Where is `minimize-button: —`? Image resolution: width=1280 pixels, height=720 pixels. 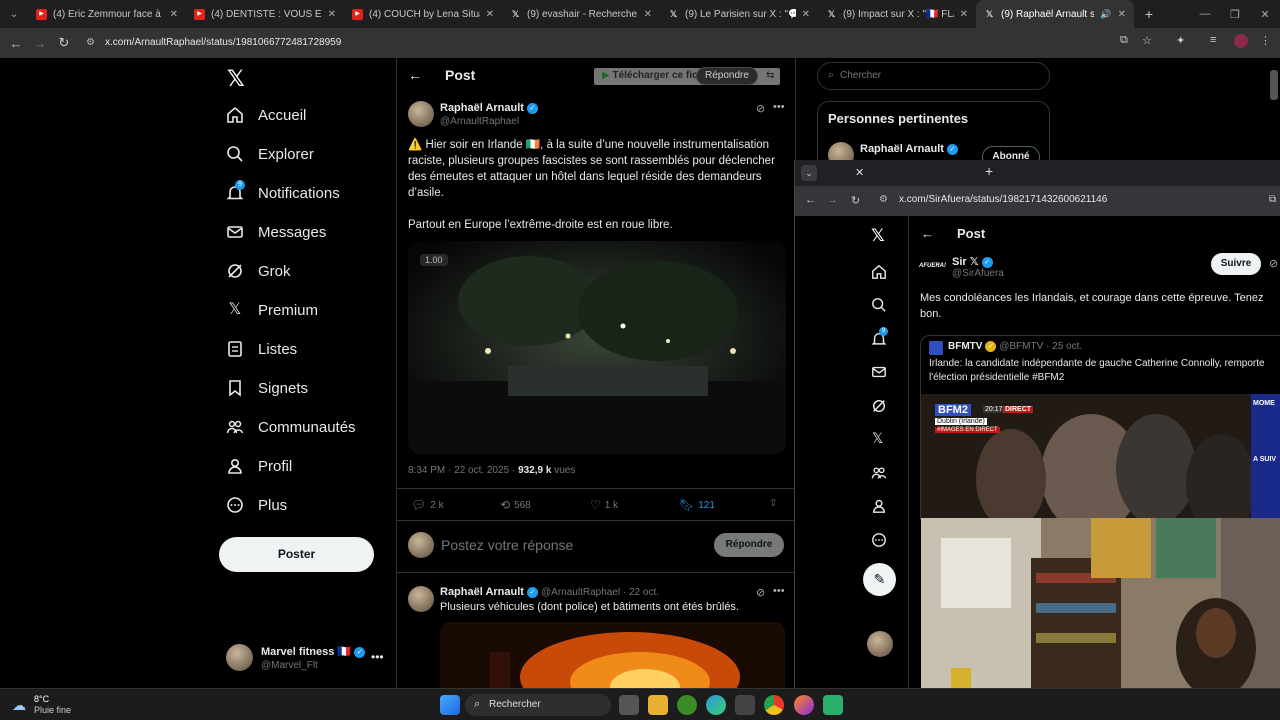 minimize-button: — is located at coordinates (1205, 14).